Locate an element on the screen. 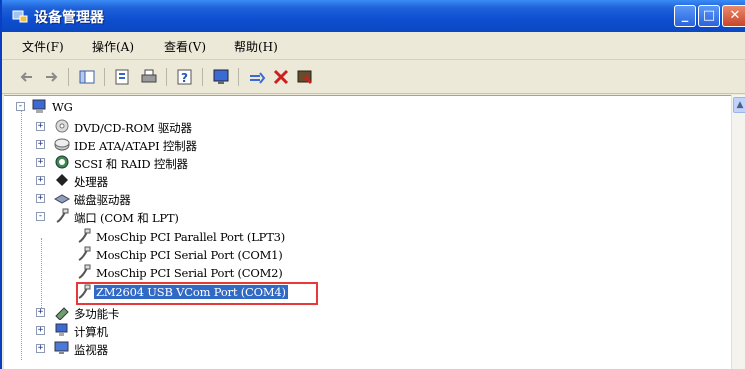 The width and height of the screenshot is (745, 369). menu-view: 查看(V) is located at coordinates (185, 46).